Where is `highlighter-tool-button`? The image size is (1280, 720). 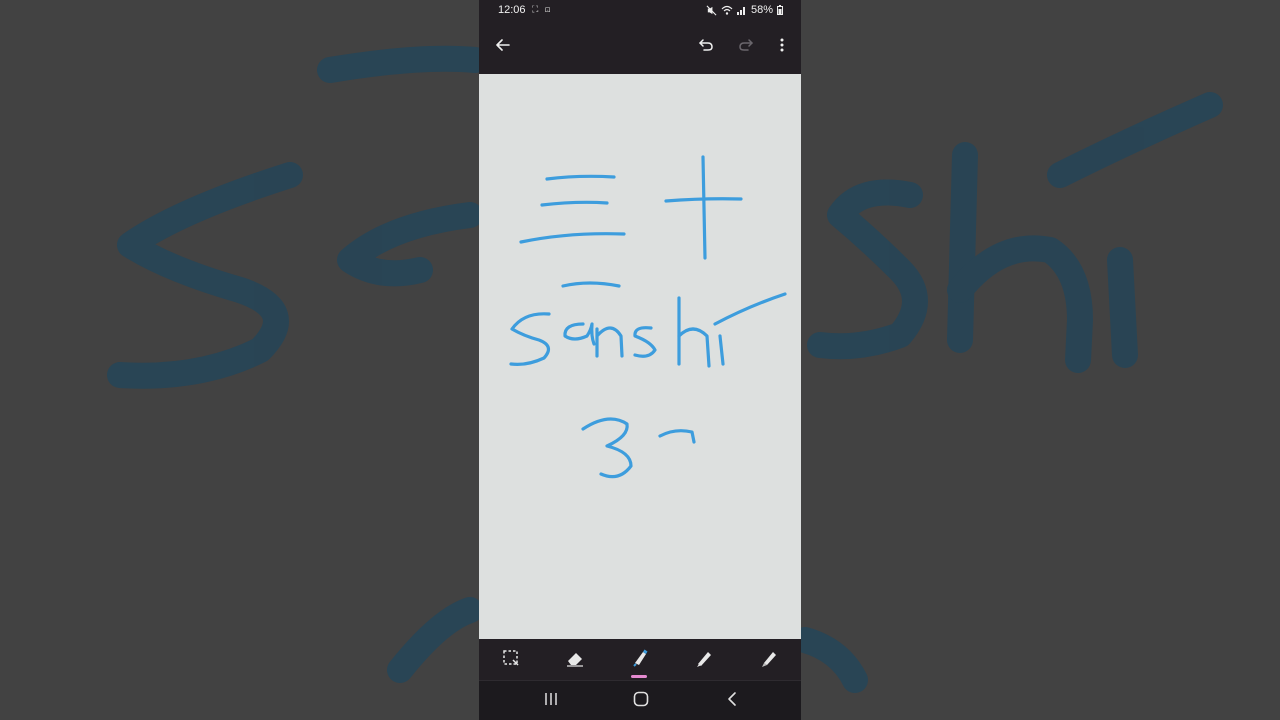 highlighter-tool-button is located at coordinates (640, 660).